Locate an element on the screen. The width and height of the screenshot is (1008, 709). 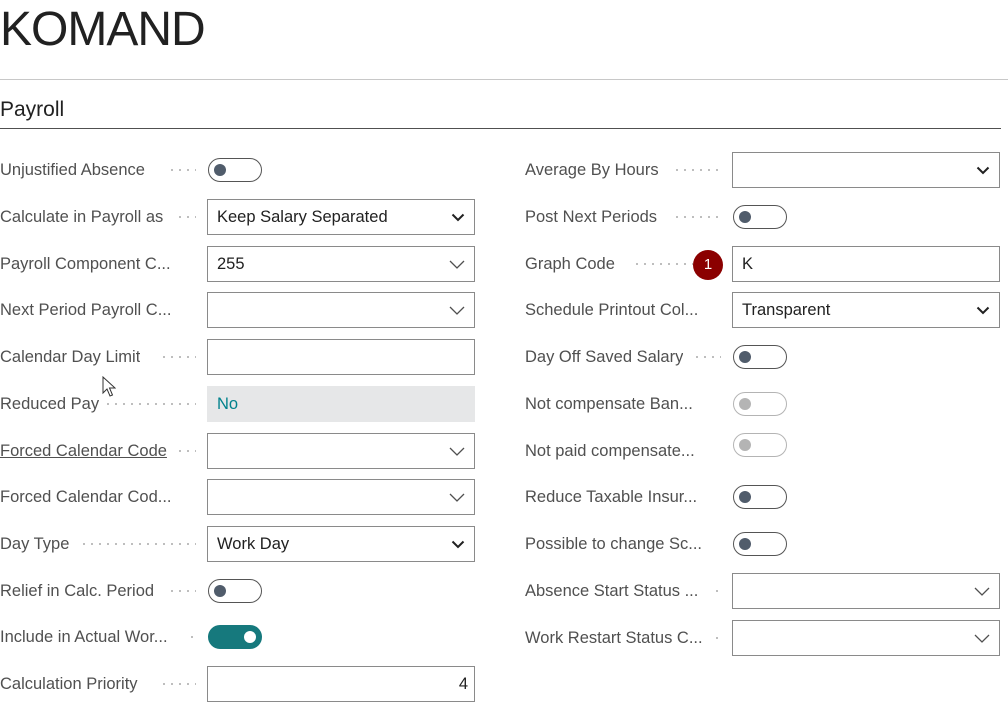
calendar-day-limit-input is located at coordinates (341, 357).